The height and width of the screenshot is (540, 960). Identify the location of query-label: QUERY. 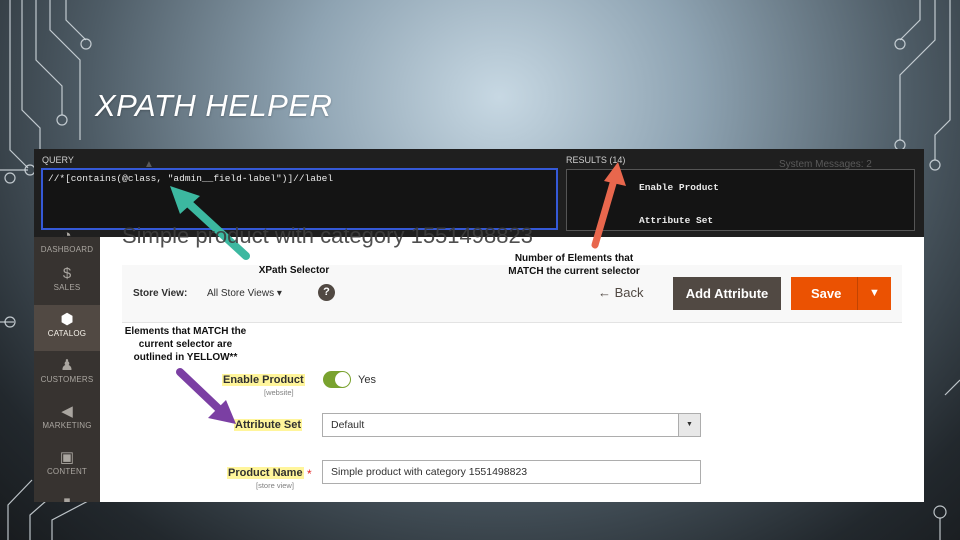
(58, 160).